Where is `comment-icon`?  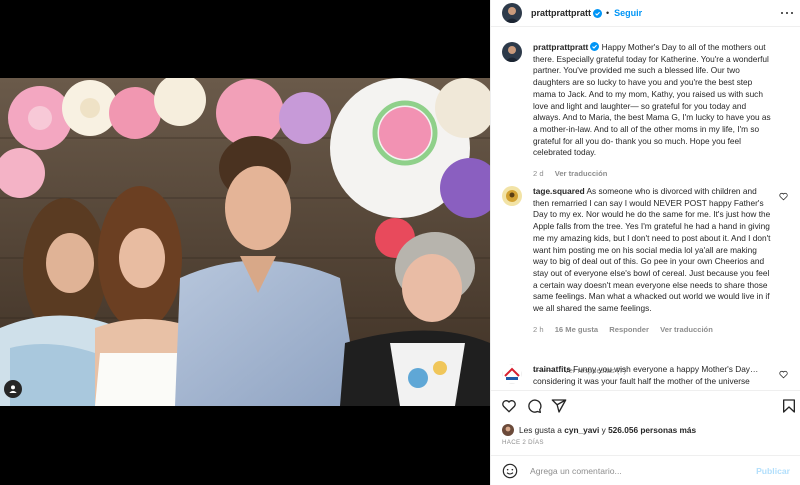
comment-icon is located at coordinates (534, 406).